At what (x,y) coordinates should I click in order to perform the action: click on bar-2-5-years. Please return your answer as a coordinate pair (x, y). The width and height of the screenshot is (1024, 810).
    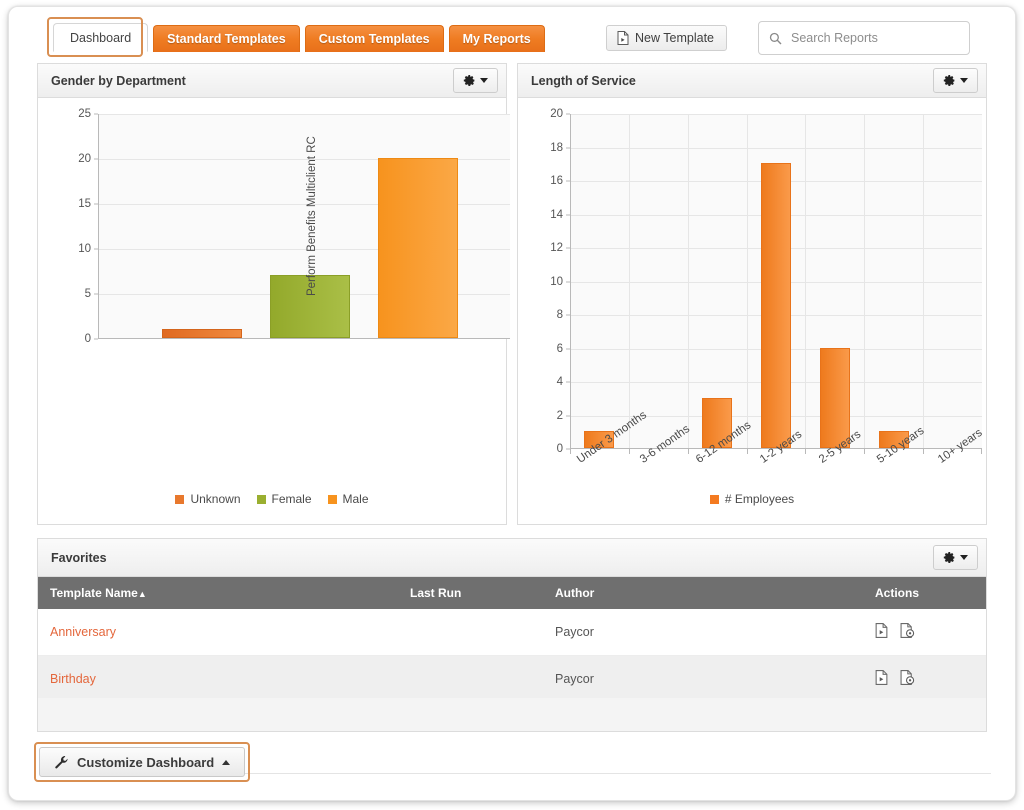
    Looking at the image, I should click on (834, 397).